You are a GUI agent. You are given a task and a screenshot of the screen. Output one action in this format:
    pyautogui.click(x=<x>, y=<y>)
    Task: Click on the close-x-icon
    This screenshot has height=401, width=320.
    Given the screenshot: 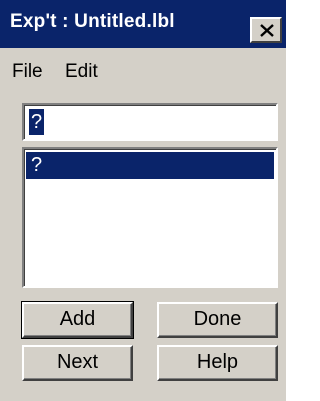 What is the action you would take?
    pyautogui.click(x=267, y=30)
    